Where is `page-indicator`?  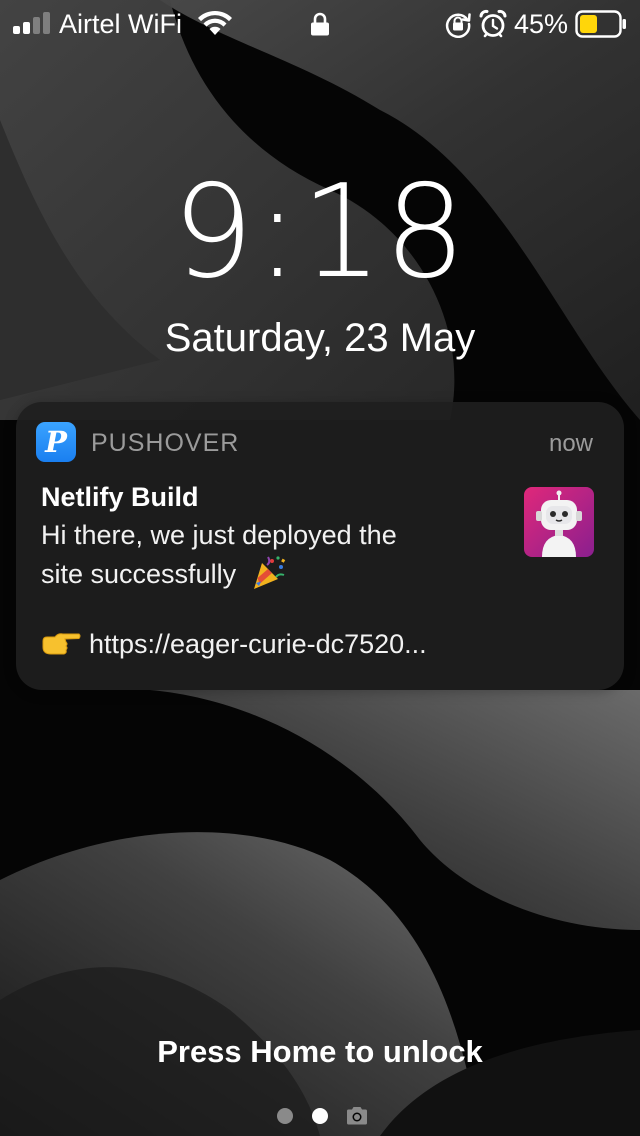
page-indicator is located at coordinates (320, 1116).